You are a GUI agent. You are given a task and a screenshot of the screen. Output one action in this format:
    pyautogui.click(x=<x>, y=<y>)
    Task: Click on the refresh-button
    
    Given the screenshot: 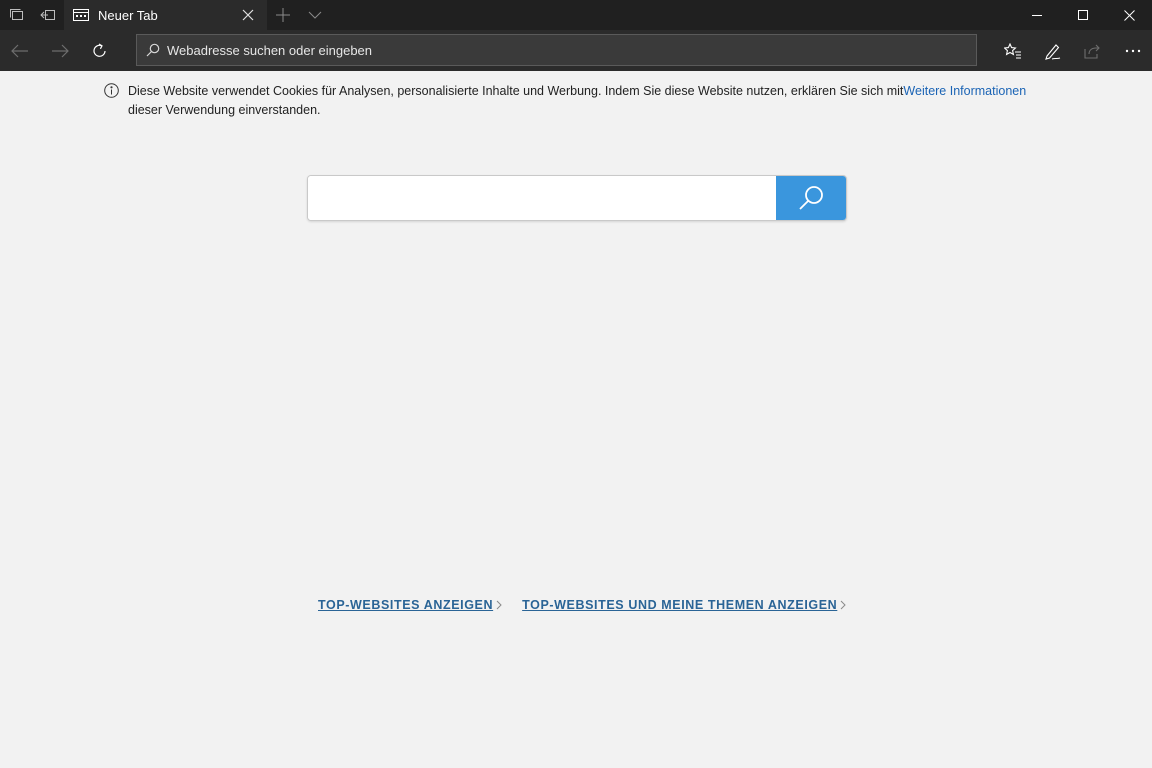 What is the action you would take?
    pyautogui.click(x=100, y=50)
    